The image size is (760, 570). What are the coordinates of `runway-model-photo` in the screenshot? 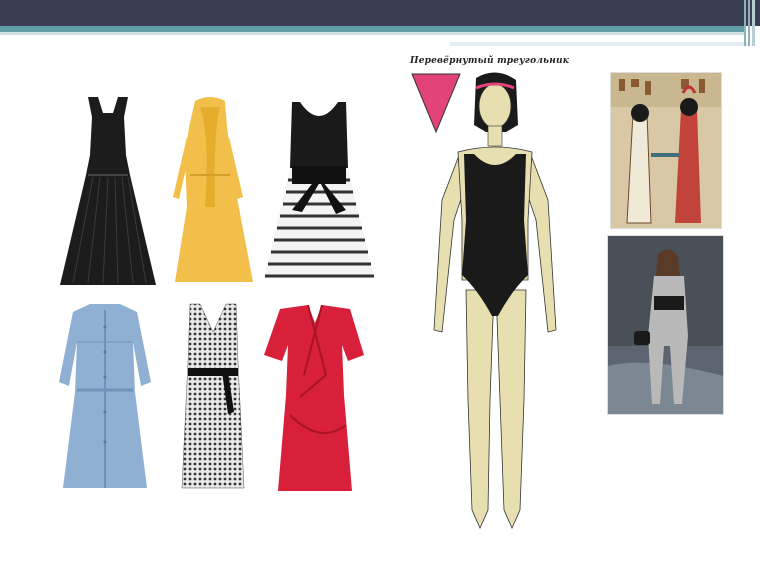 It's located at (665, 325).